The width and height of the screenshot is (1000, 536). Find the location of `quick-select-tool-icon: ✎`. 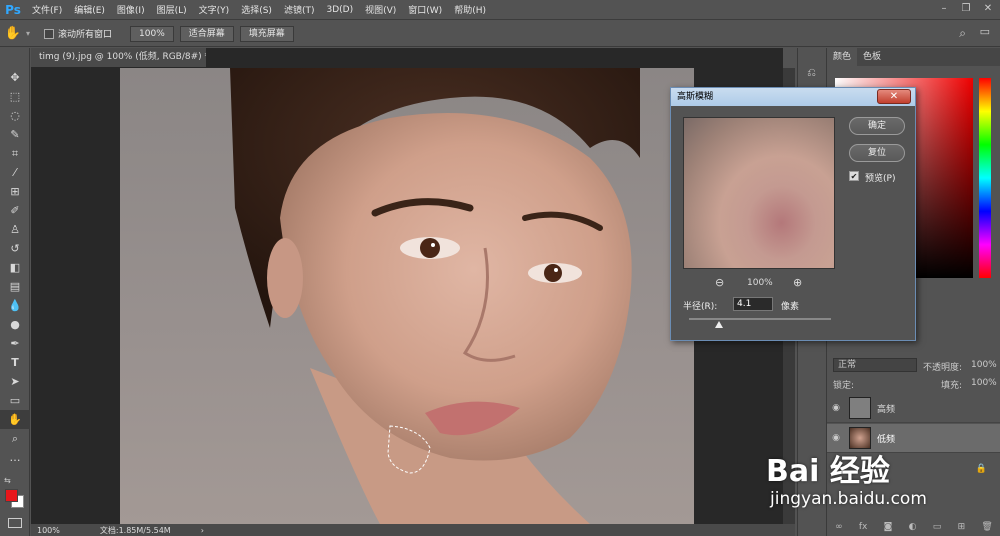

quick-select-tool-icon: ✎ is located at coordinates (15, 134).